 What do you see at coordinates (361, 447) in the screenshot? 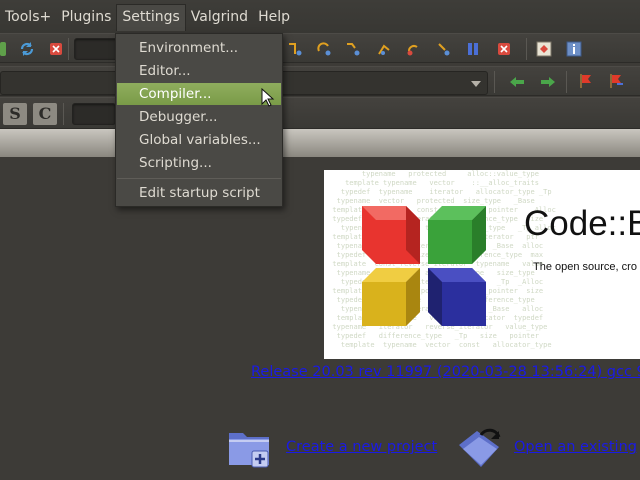
I see `create-new-project-link: Create a new project` at bounding box center [361, 447].